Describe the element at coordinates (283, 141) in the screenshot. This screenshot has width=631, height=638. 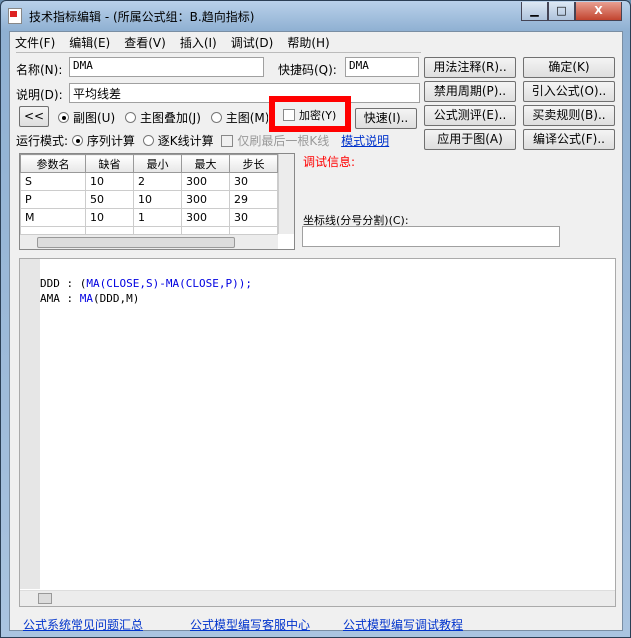
I see `only-last-label: 仅刷最后一根K线` at that location.